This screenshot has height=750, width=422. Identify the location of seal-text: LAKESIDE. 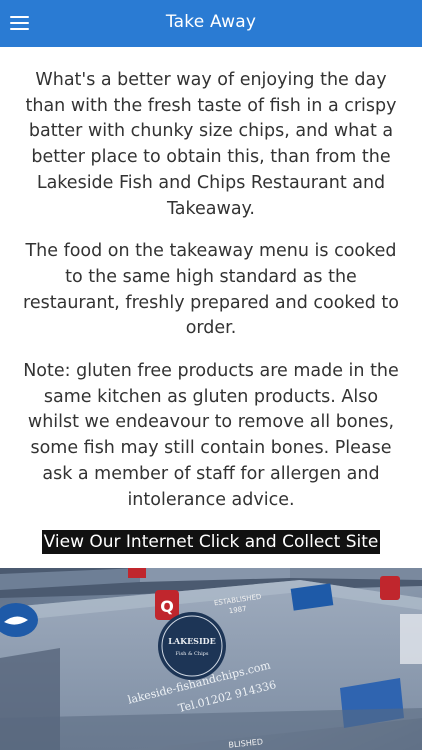
(191, 641).